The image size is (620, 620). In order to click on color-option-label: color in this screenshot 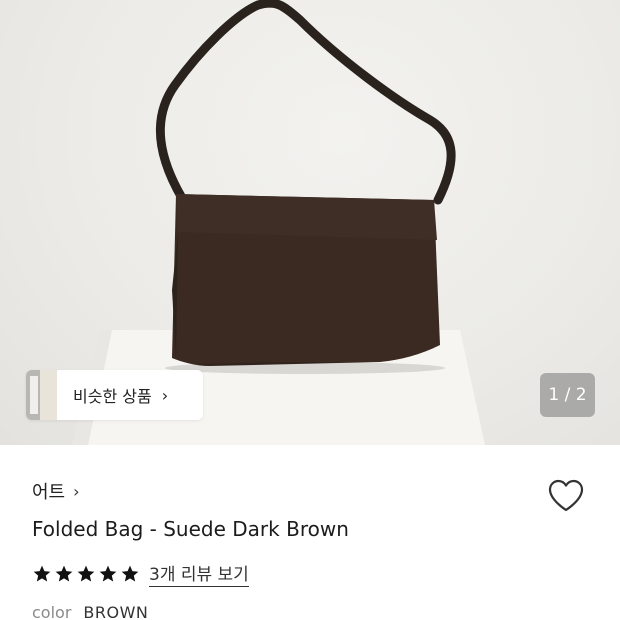, I will do `click(52, 611)`.